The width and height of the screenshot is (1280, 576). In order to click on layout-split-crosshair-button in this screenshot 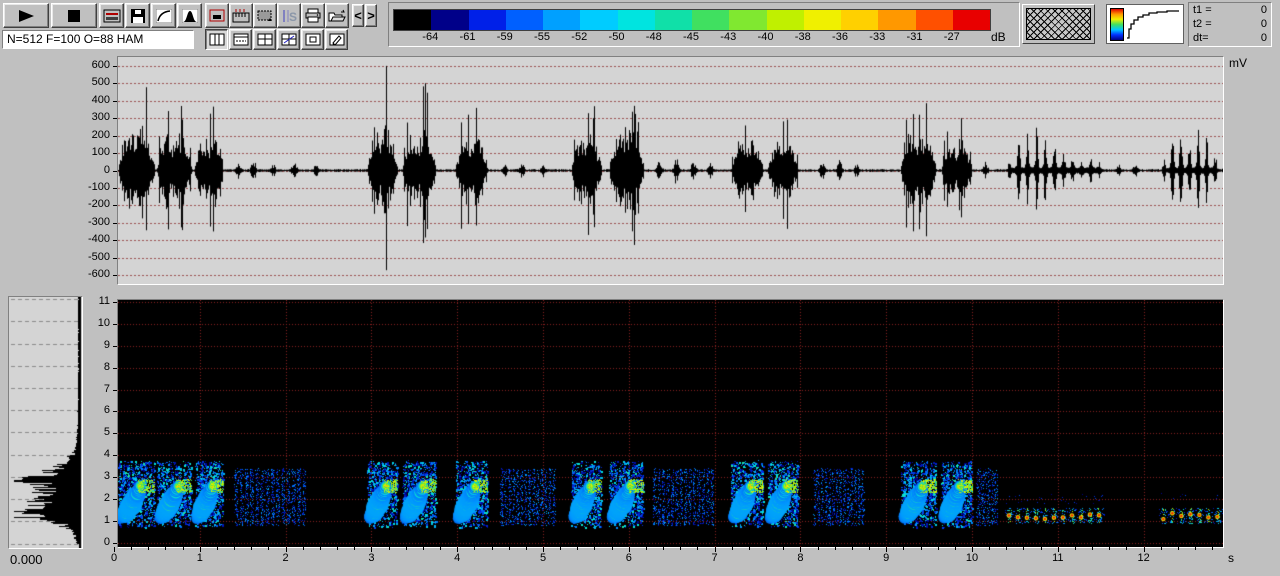, I will do `click(288, 39)`.